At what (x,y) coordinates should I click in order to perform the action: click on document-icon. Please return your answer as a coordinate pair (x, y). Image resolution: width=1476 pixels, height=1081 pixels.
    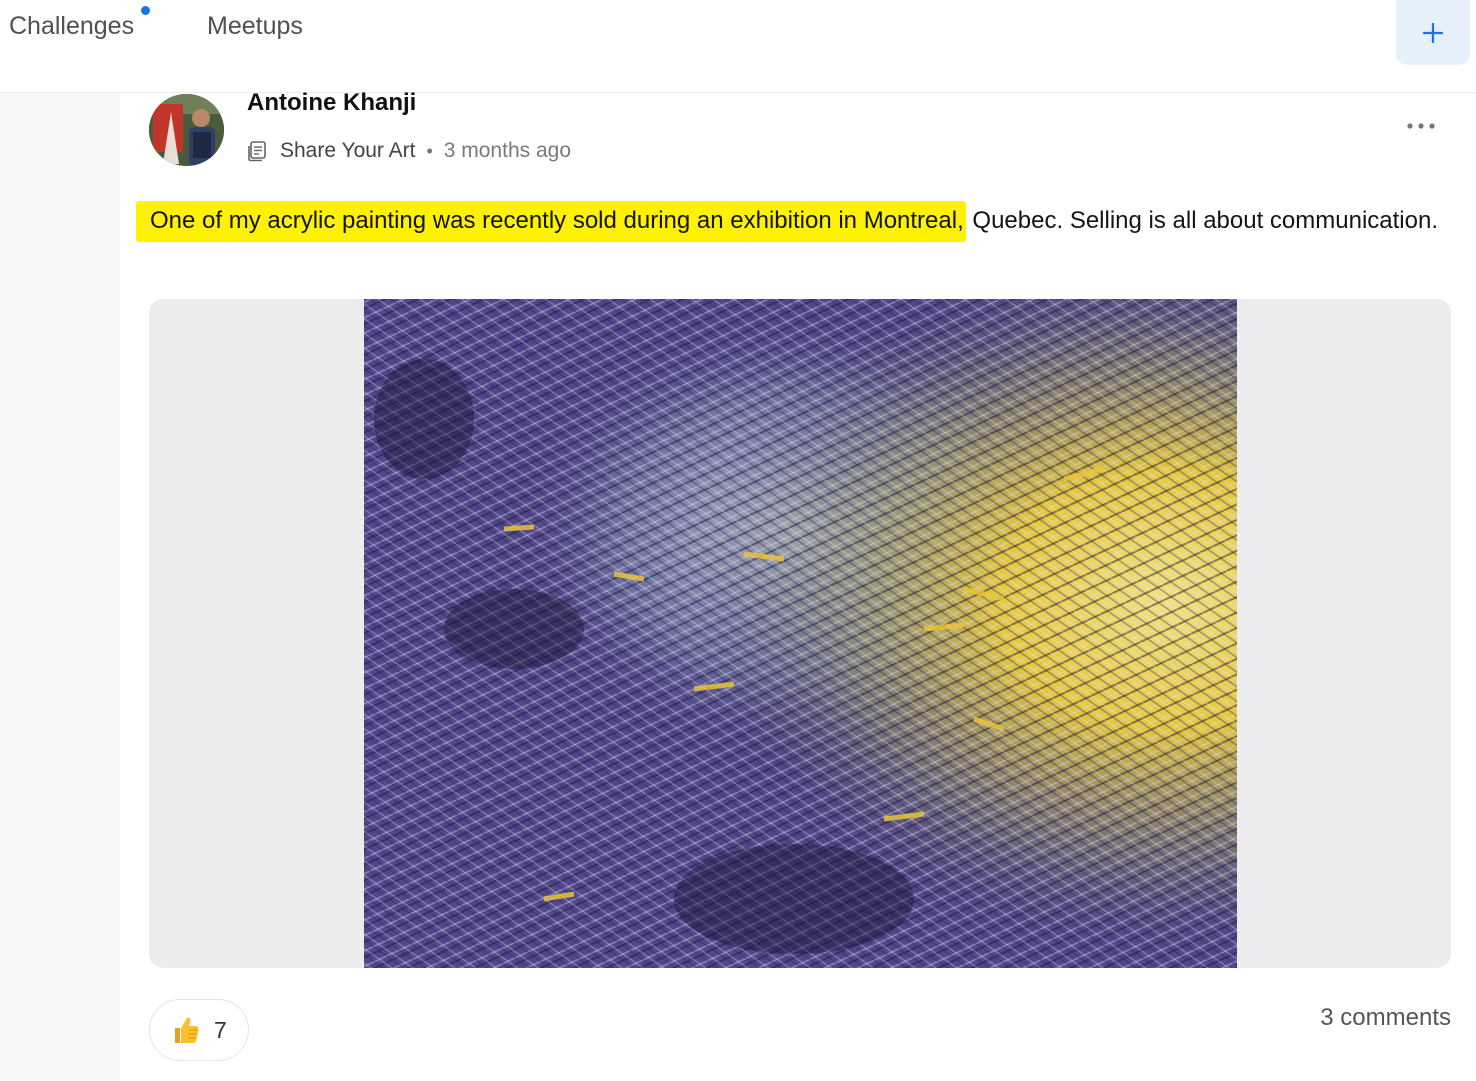
    Looking at the image, I should click on (257, 151).